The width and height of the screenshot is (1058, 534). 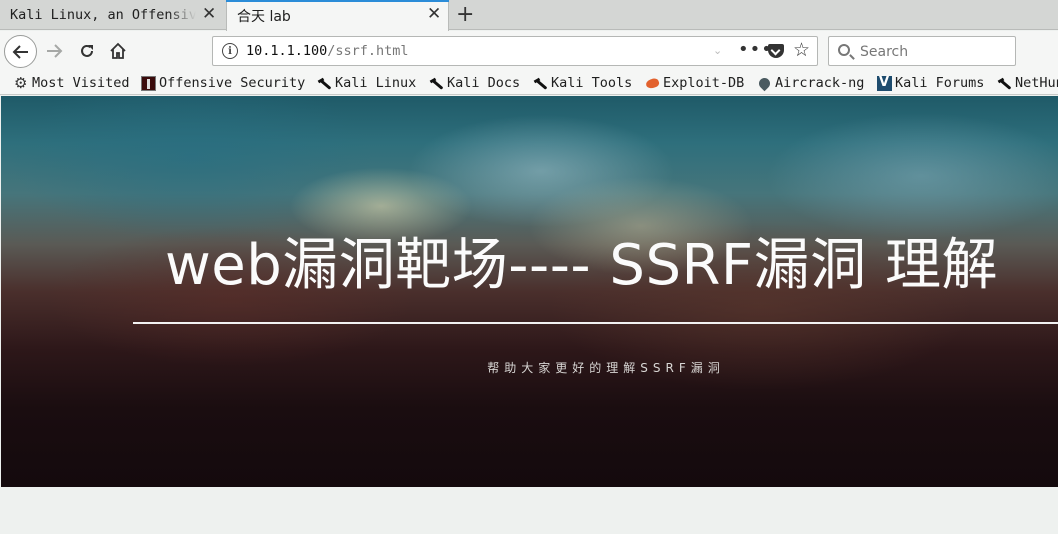 What do you see at coordinates (1036, 83) in the screenshot?
I see `bookmark-label: NetHunter` at bounding box center [1036, 83].